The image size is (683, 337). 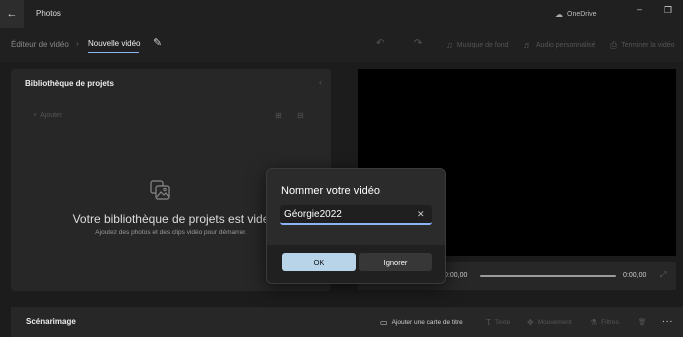 I want to click on breadcrumb-underline, so click(x=113, y=52).